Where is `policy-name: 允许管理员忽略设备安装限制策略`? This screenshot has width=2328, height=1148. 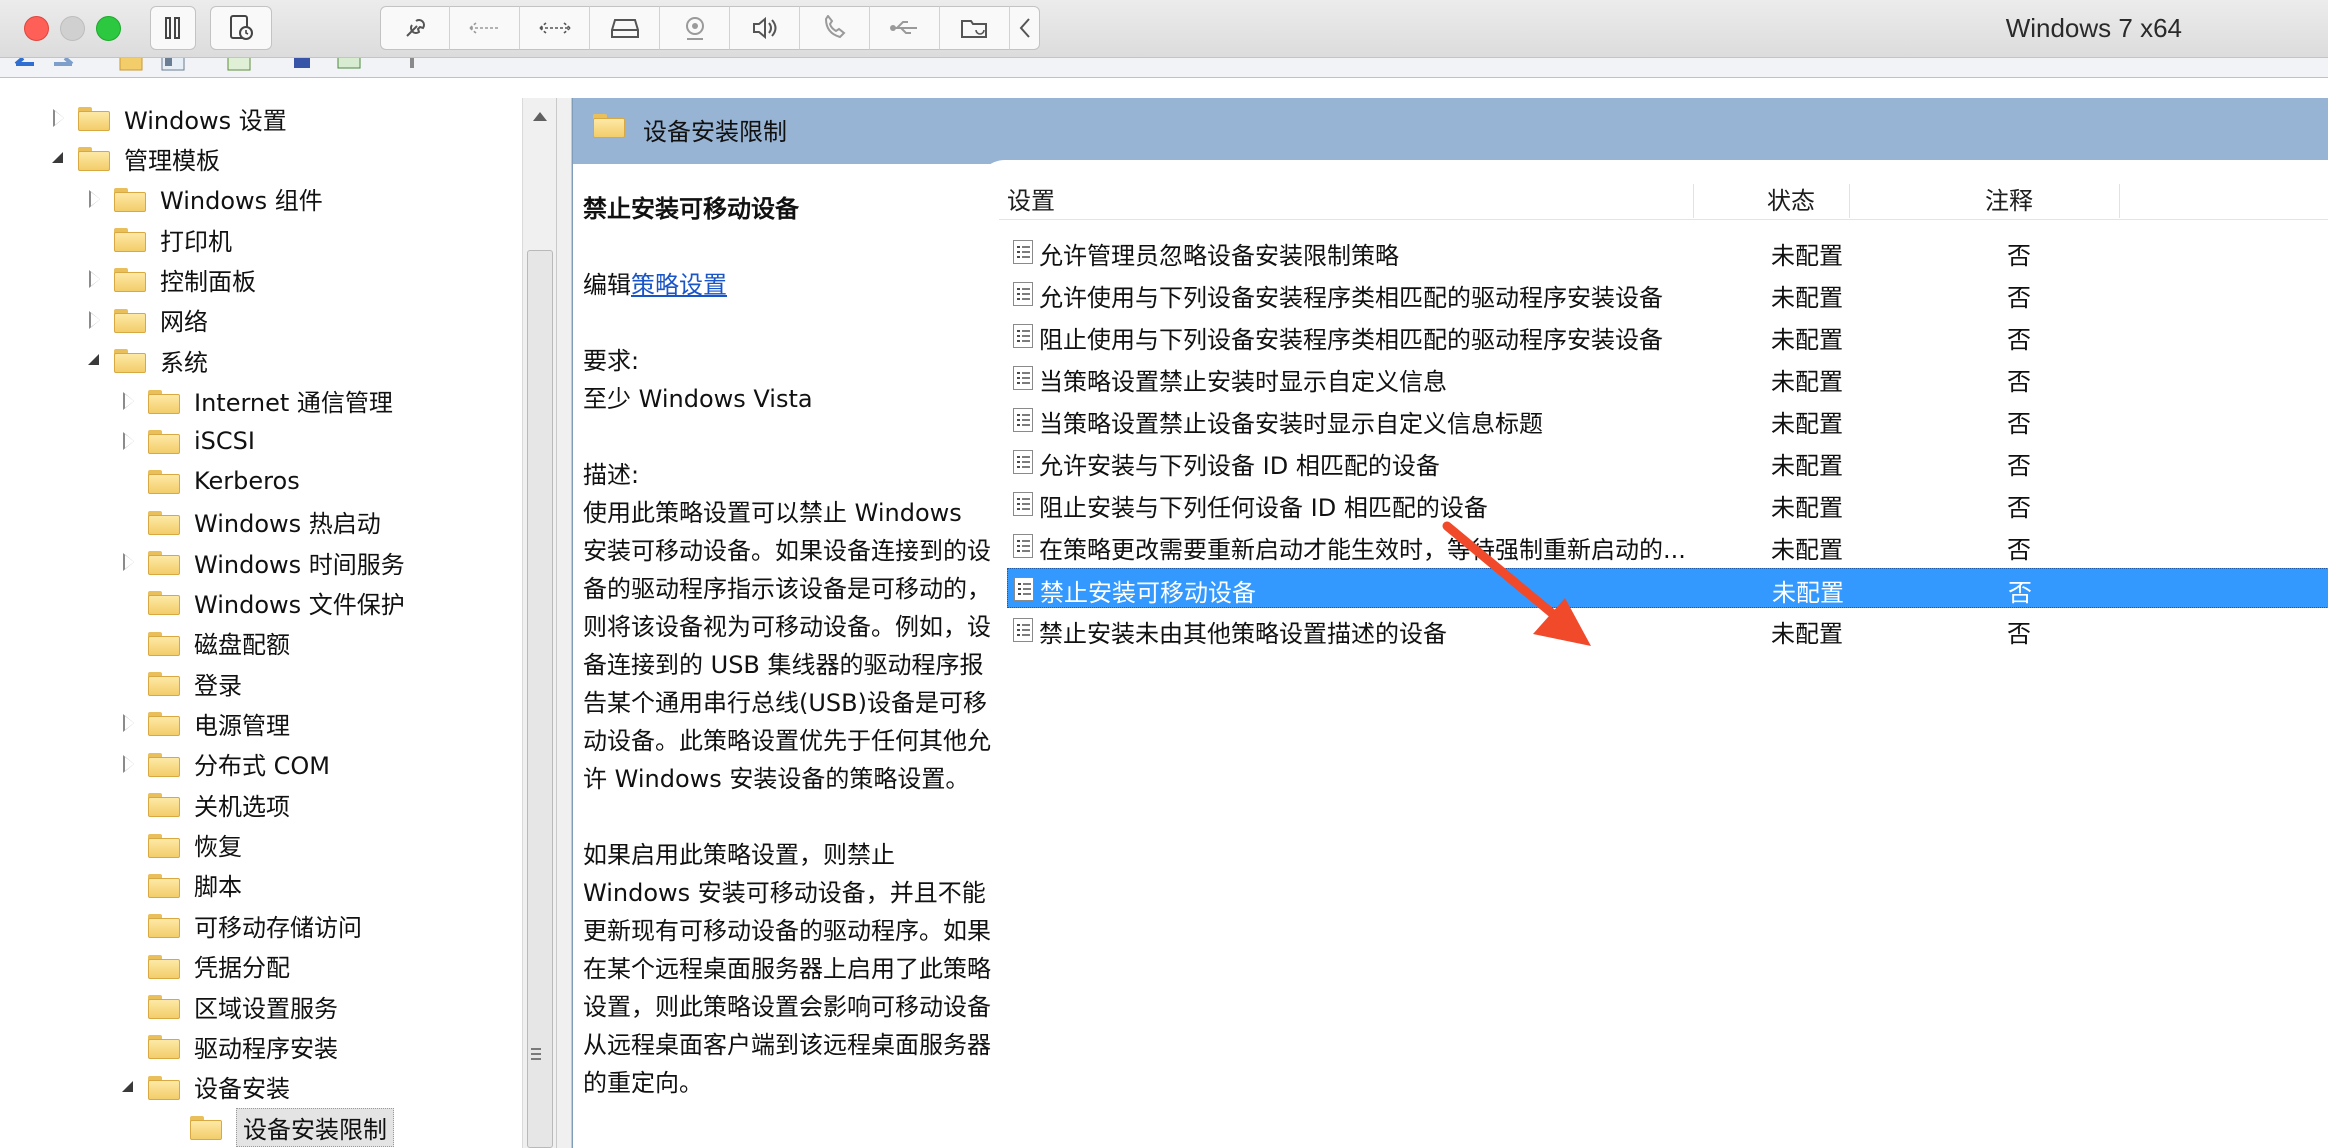
policy-name: 允许管理员忽略设备安装限制策略 is located at coordinates (1219, 256).